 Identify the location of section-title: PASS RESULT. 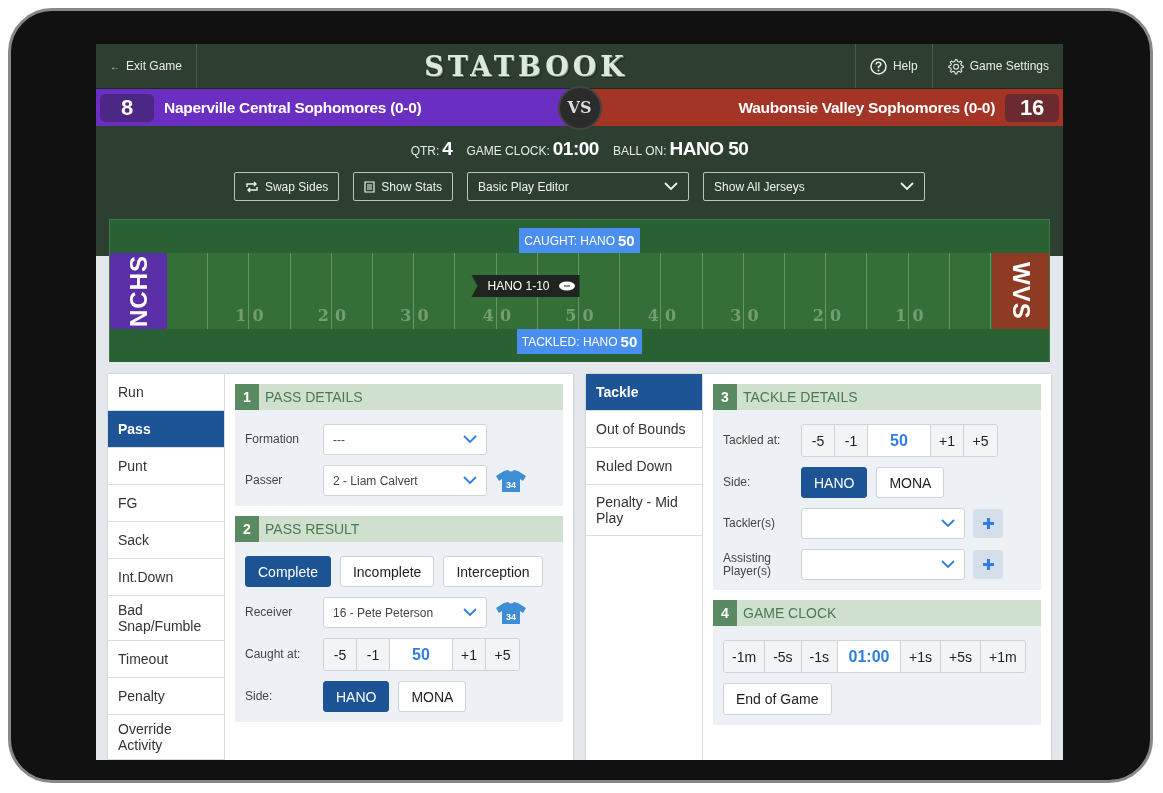
(312, 529).